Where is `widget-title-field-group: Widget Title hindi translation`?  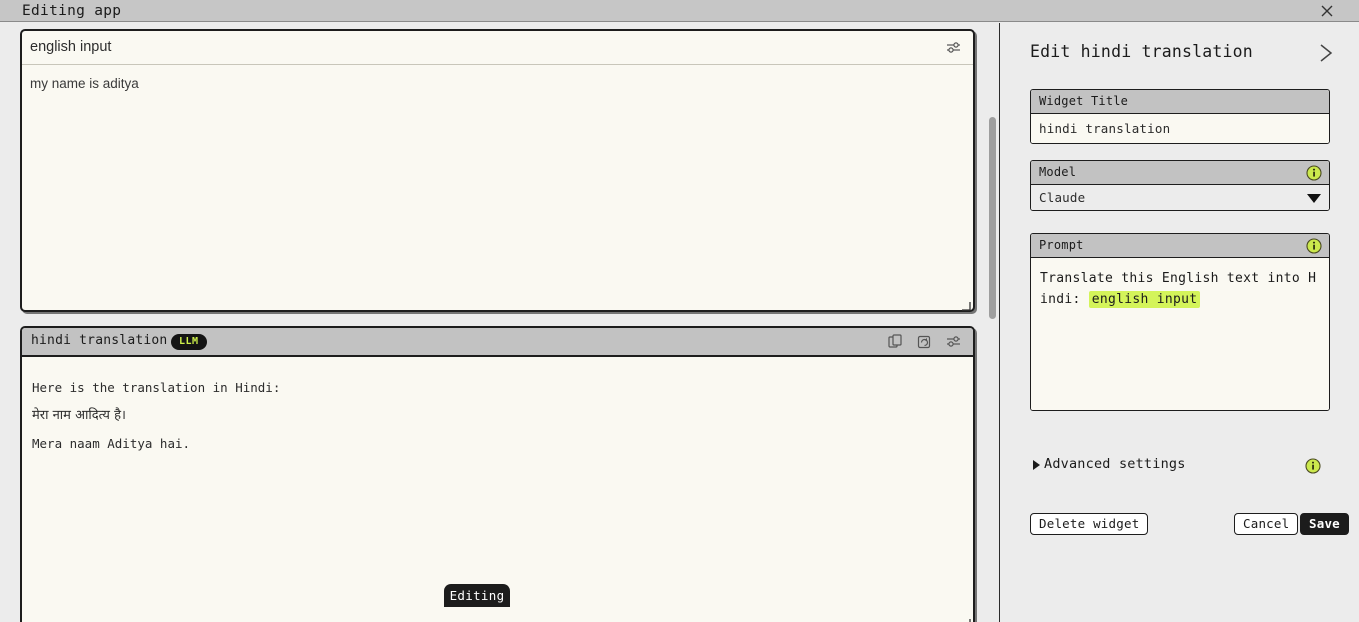
widget-title-field-group: Widget Title hindi translation is located at coordinates (1180, 116).